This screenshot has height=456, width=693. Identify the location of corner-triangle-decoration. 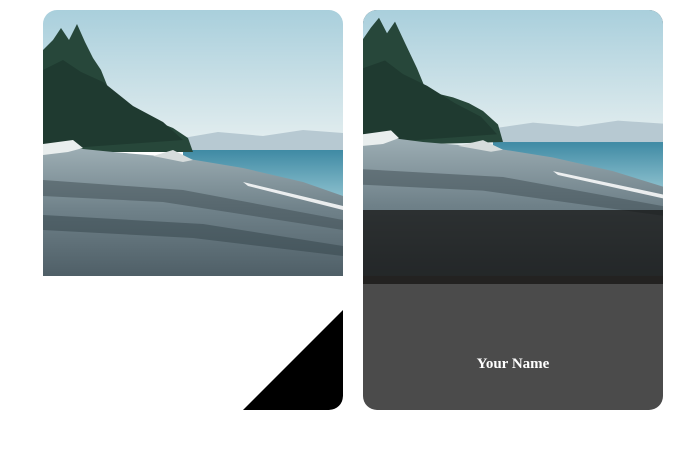
(293, 360).